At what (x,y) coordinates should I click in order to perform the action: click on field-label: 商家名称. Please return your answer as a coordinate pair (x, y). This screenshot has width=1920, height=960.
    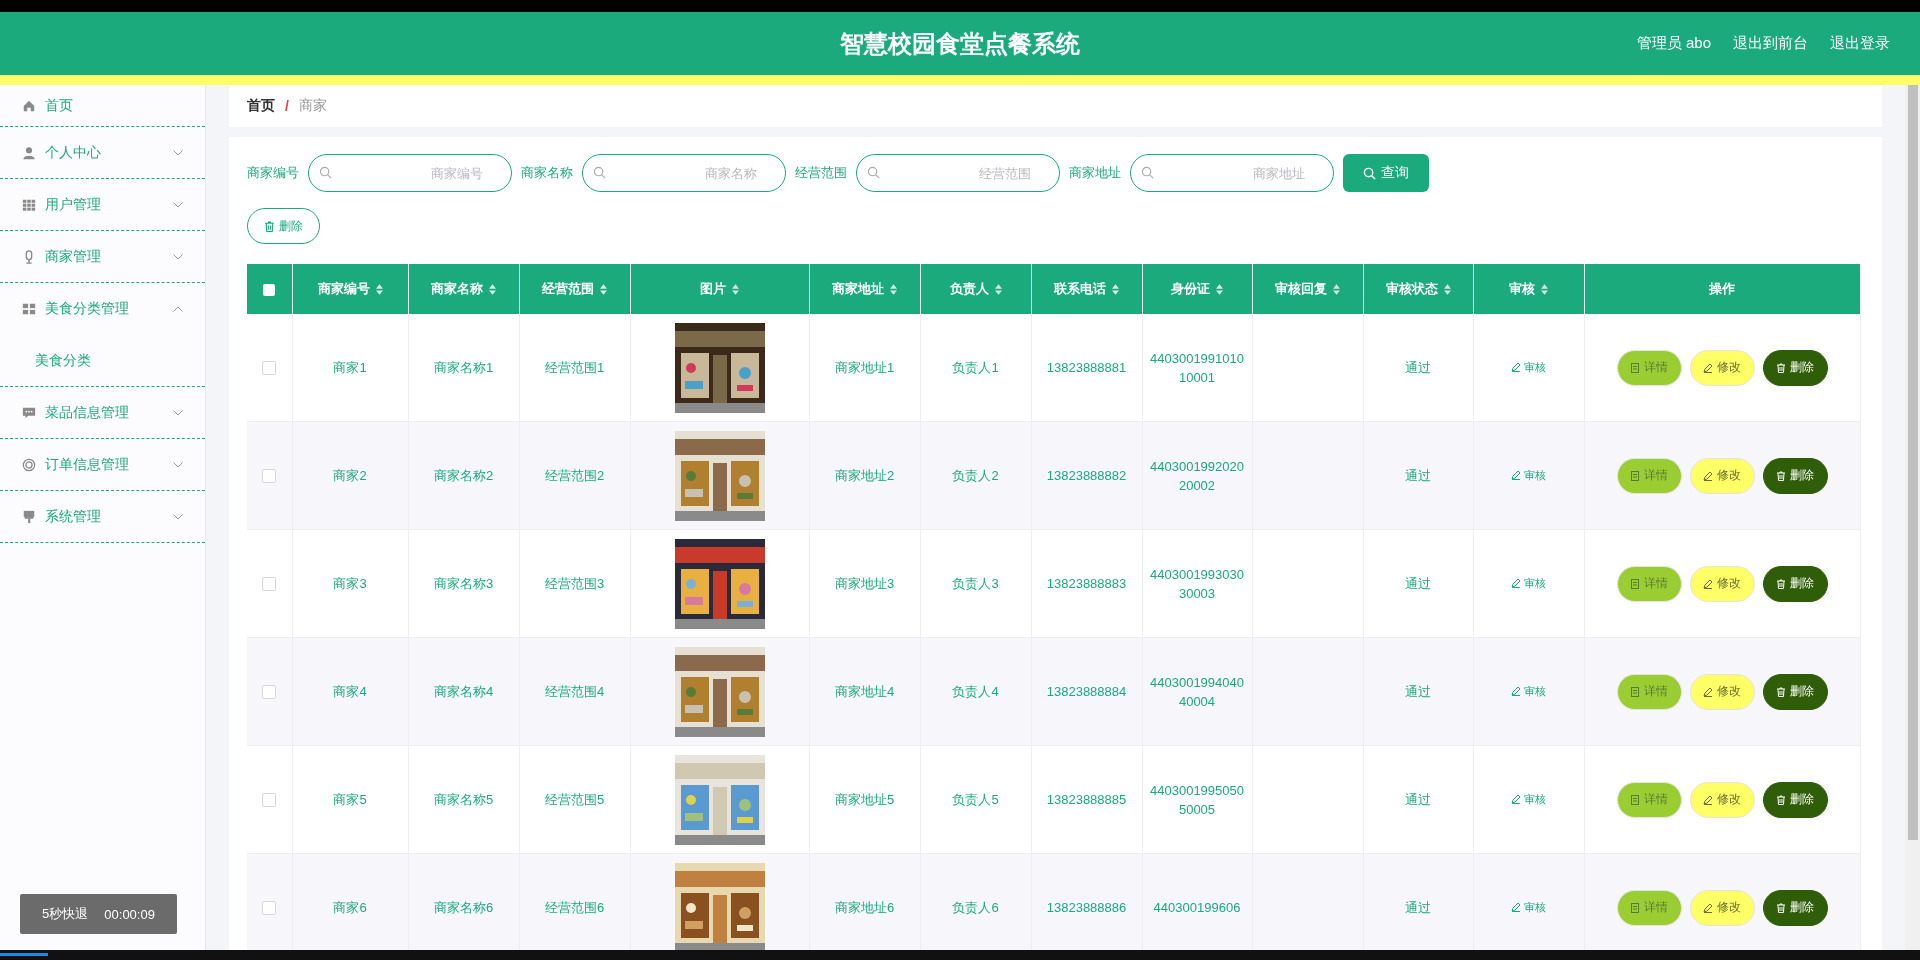
    Looking at the image, I should click on (547, 173).